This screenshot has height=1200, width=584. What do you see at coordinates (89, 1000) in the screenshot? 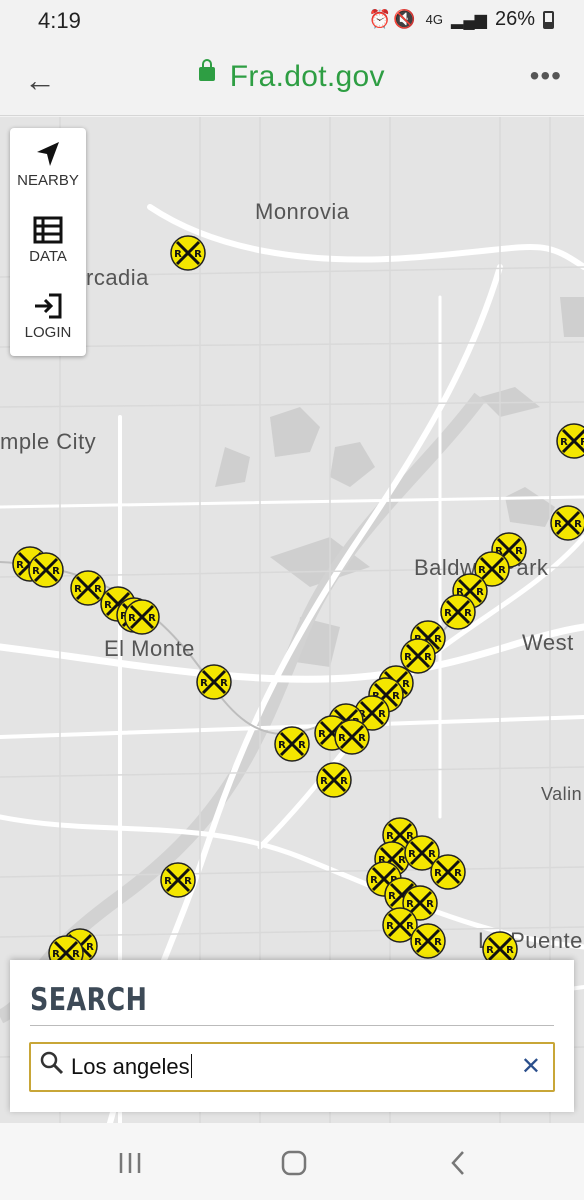
I see `search-title: SEARCH` at bounding box center [89, 1000].